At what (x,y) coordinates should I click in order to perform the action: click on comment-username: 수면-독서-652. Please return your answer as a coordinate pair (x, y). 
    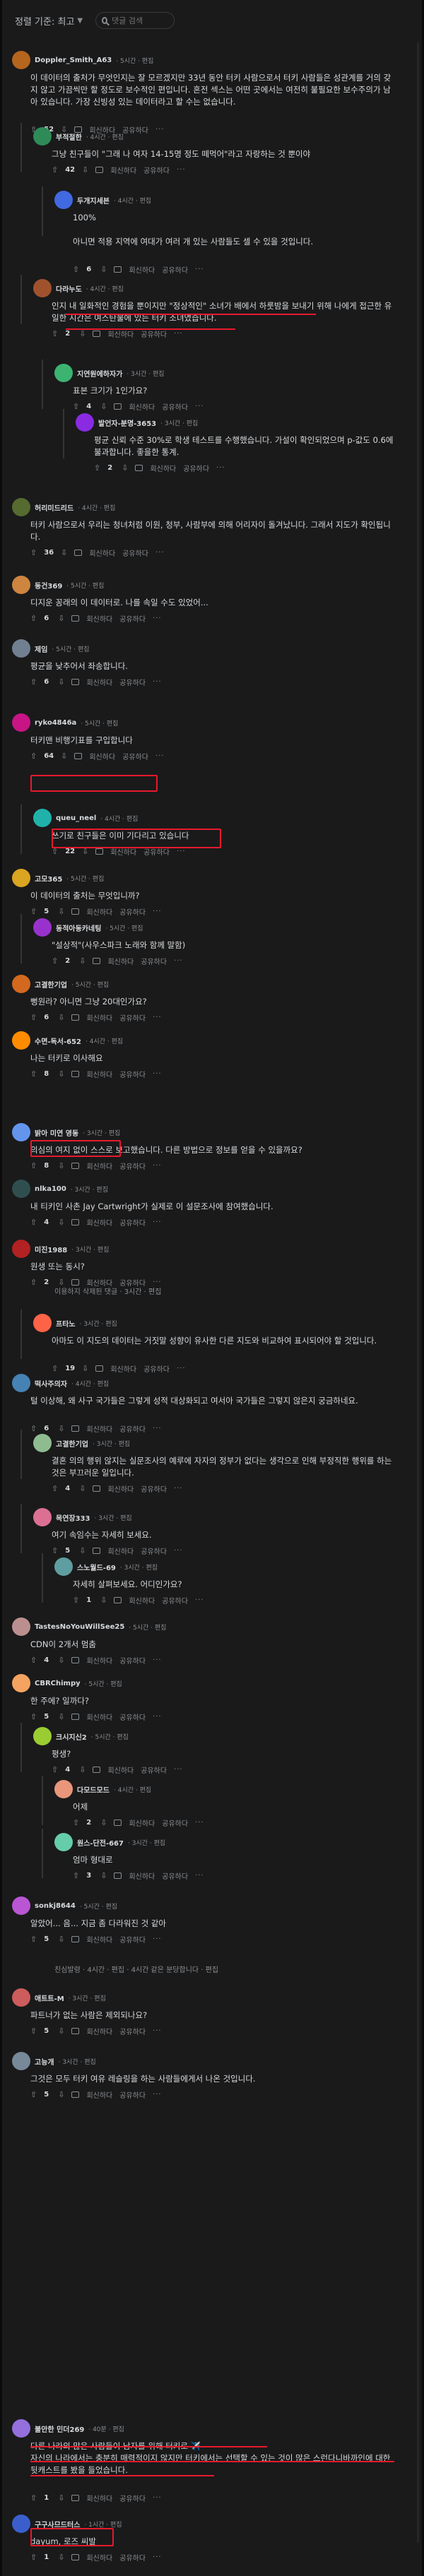
    Looking at the image, I should click on (58, 1040).